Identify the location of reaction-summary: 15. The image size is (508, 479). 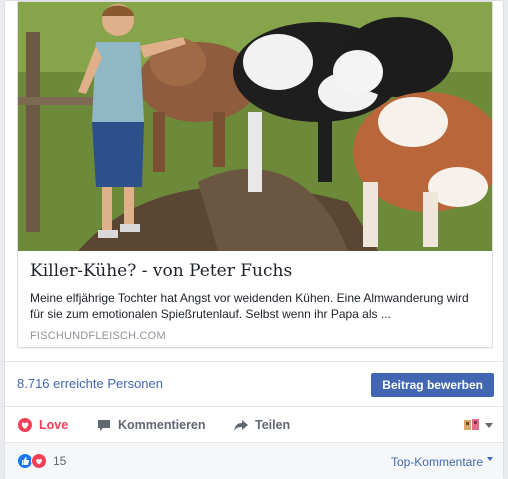
(41, 461).